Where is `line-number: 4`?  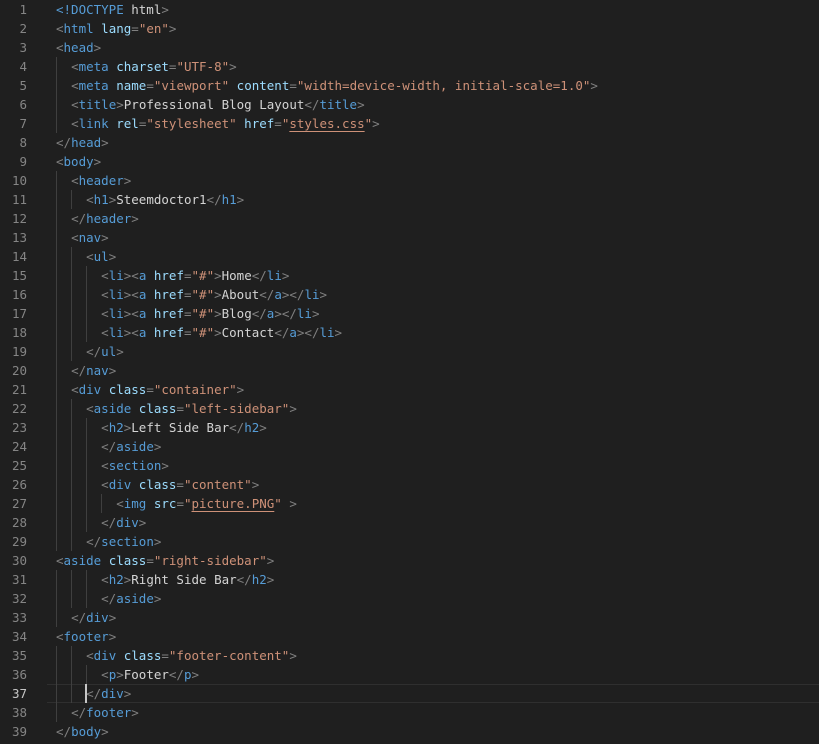
line-number: 4 is located at coordinates (23, 66).